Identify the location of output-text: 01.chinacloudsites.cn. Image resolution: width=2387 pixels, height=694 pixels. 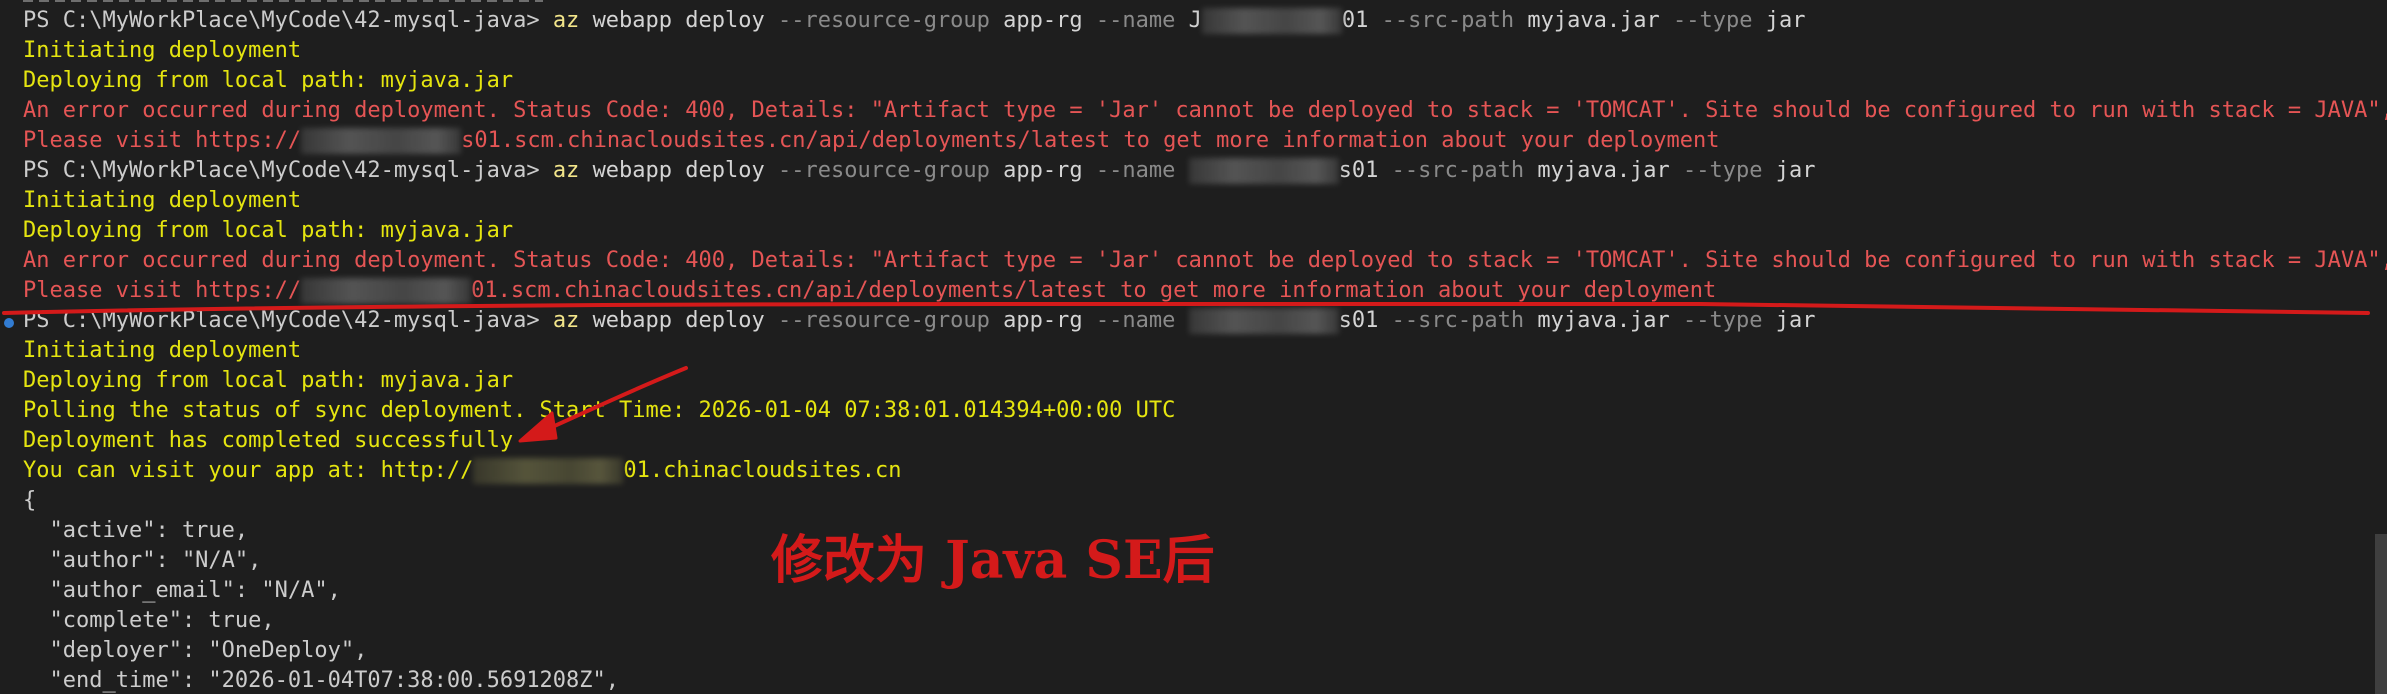
(762, 470).